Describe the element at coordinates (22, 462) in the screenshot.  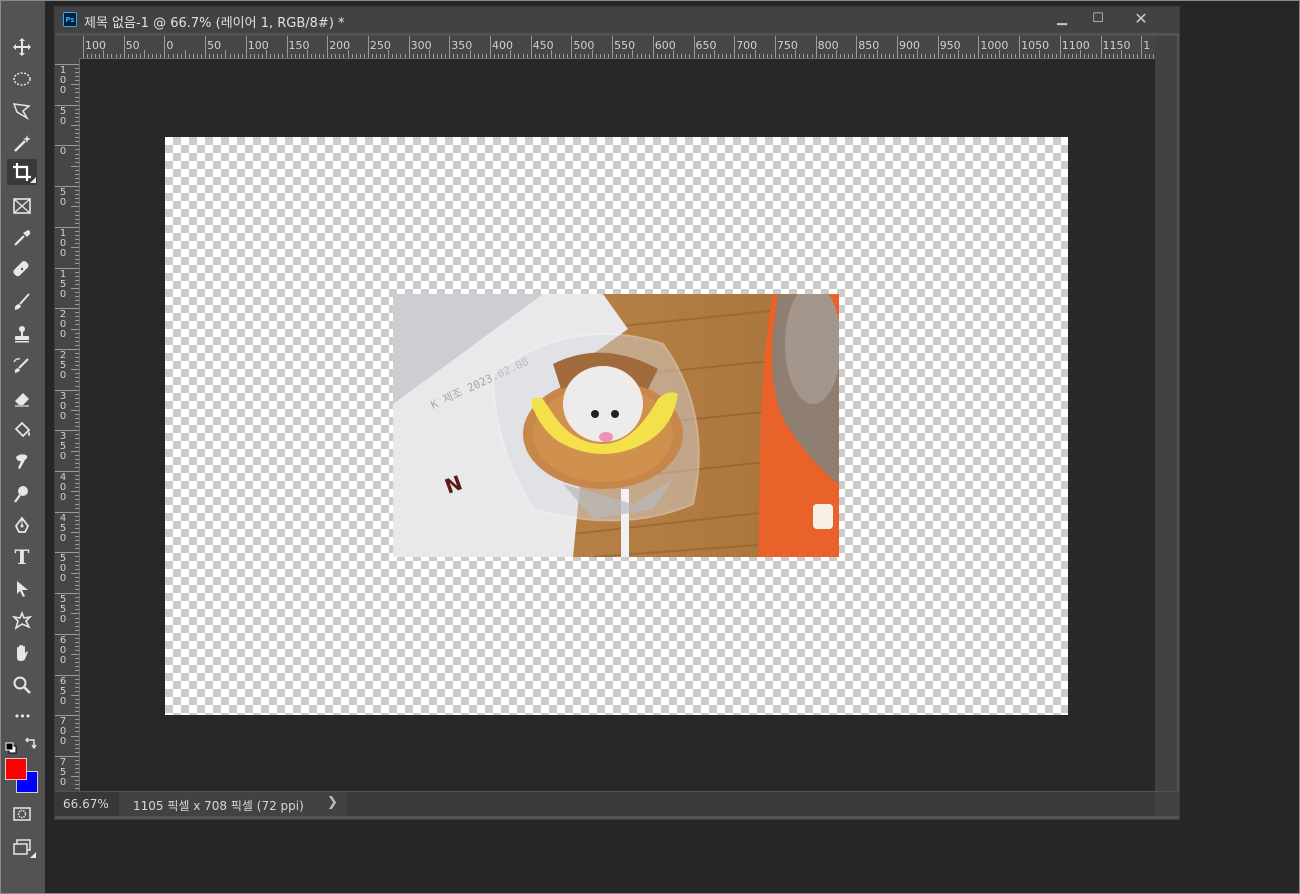
I see `smudge-tool` at that location.